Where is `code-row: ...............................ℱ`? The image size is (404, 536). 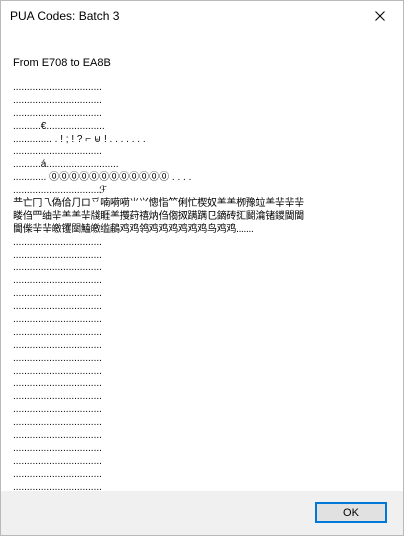 code-row: ...............................ℱ is located at coordinates (60, 191).